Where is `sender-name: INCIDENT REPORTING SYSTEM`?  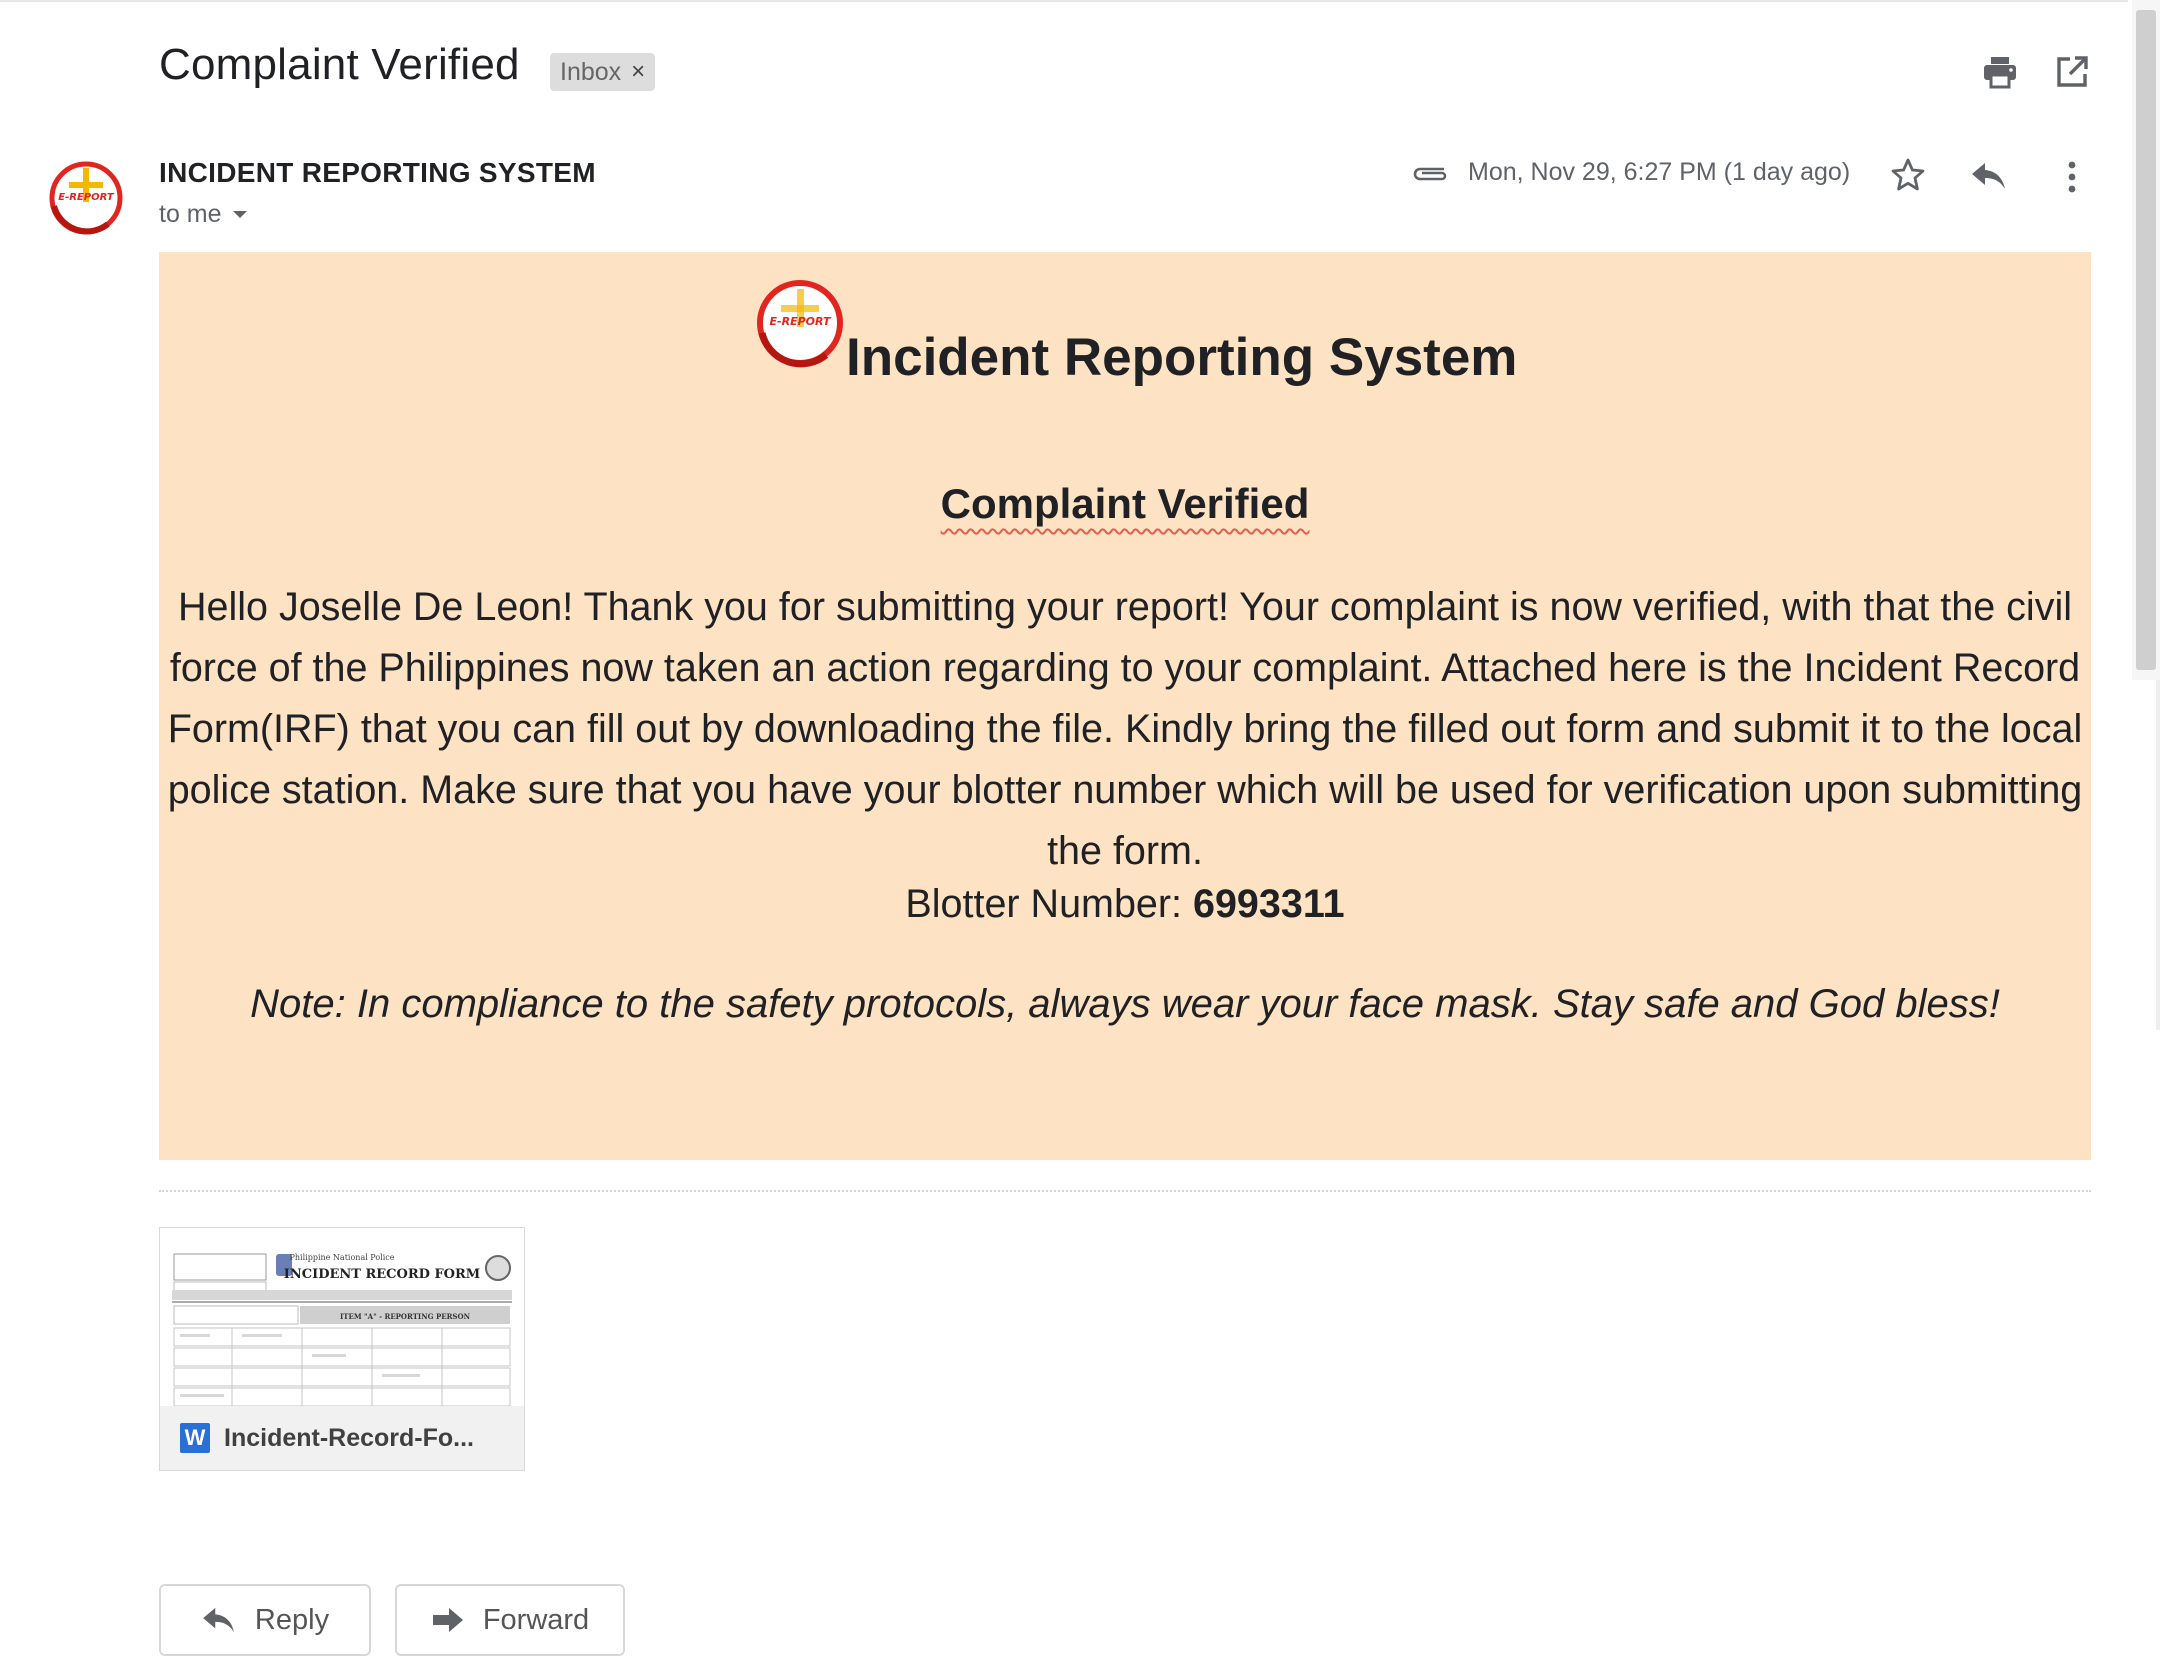
sender-name: INCIDENT REPORTING SYSTEM is located at coordinates (377, 173).